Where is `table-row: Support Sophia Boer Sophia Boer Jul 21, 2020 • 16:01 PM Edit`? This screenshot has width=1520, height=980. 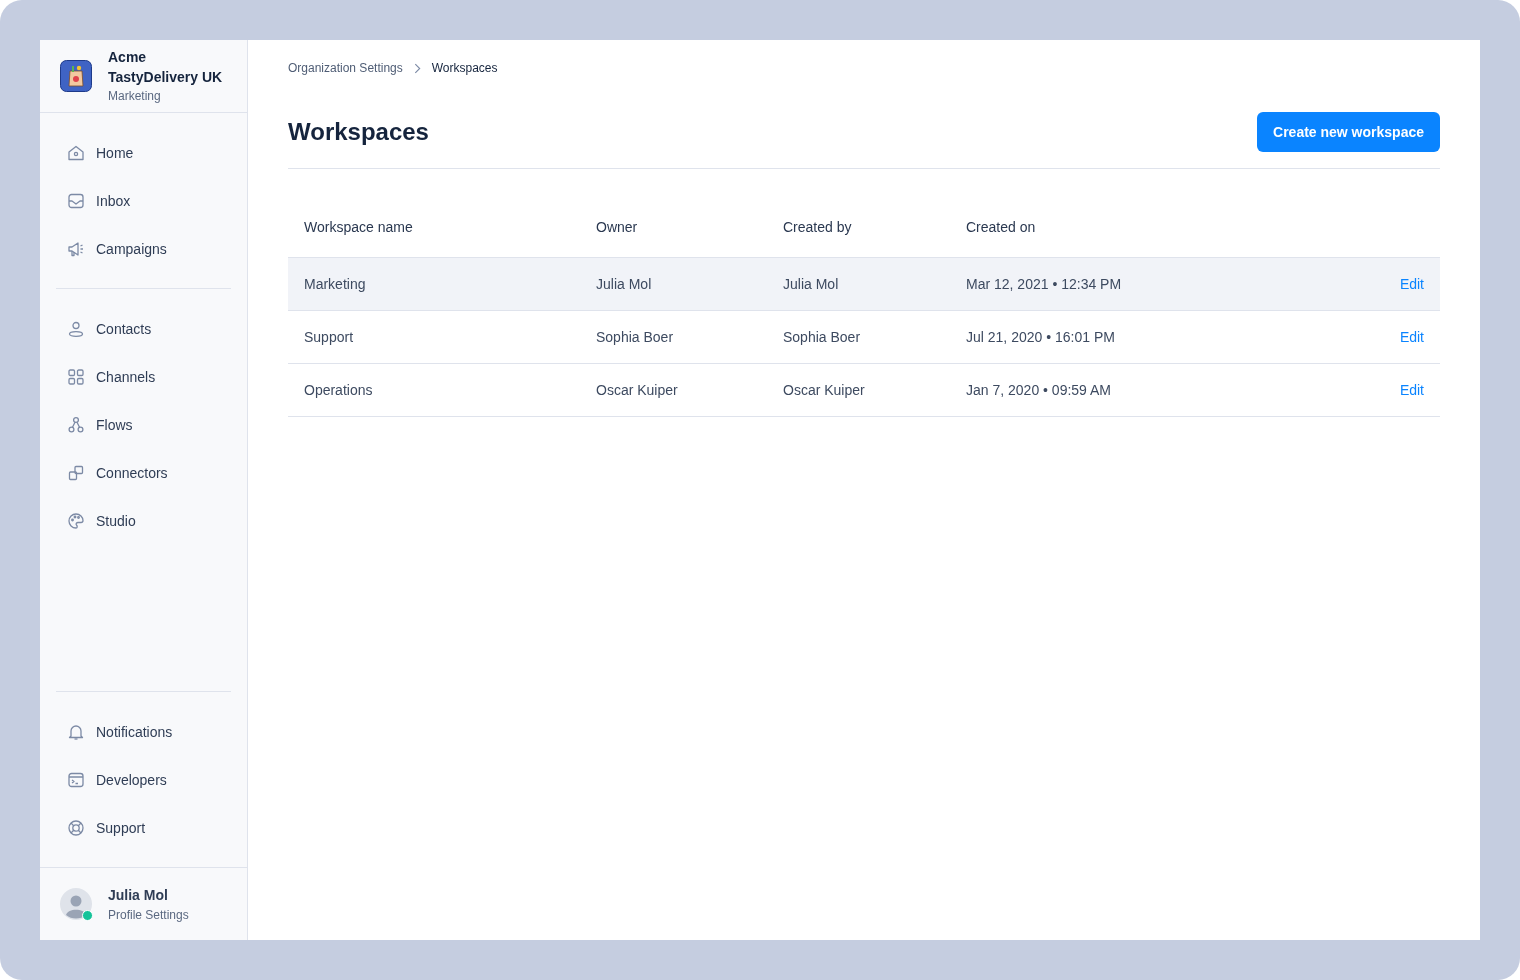 table-row: Support Sophia Boer Sophia Boer Jul 21, 2020 • 16:01 PM Edit is located at coordinates (864, 337).